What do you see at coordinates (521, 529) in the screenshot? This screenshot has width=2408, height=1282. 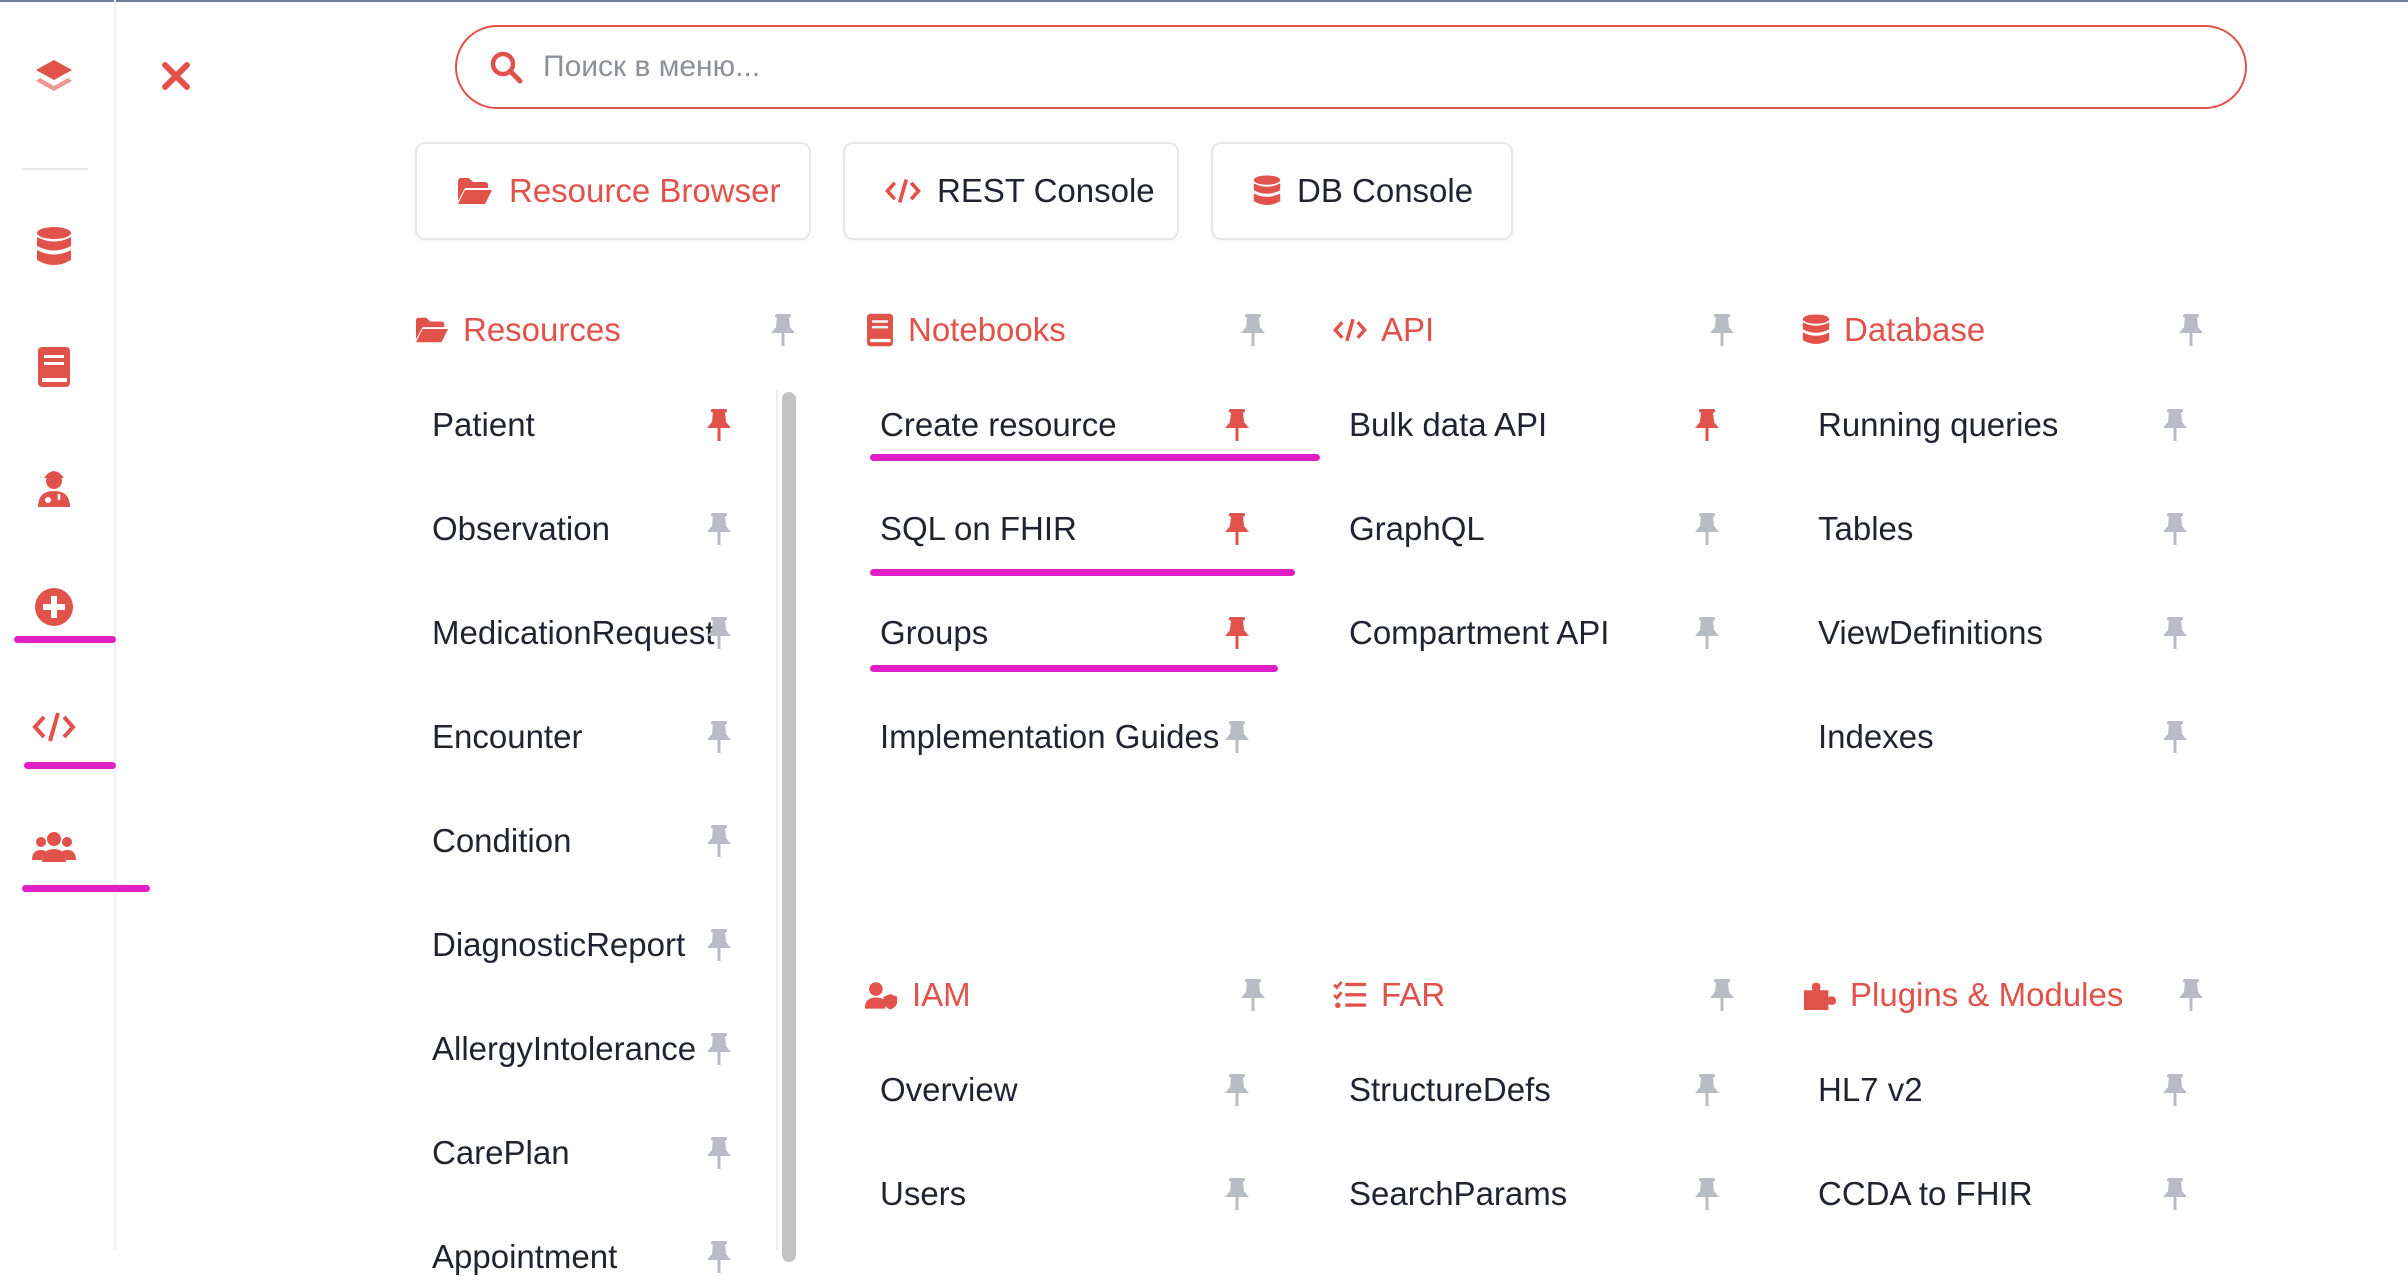 I see `menu-item: Observation` at bounding box center [521, 529].